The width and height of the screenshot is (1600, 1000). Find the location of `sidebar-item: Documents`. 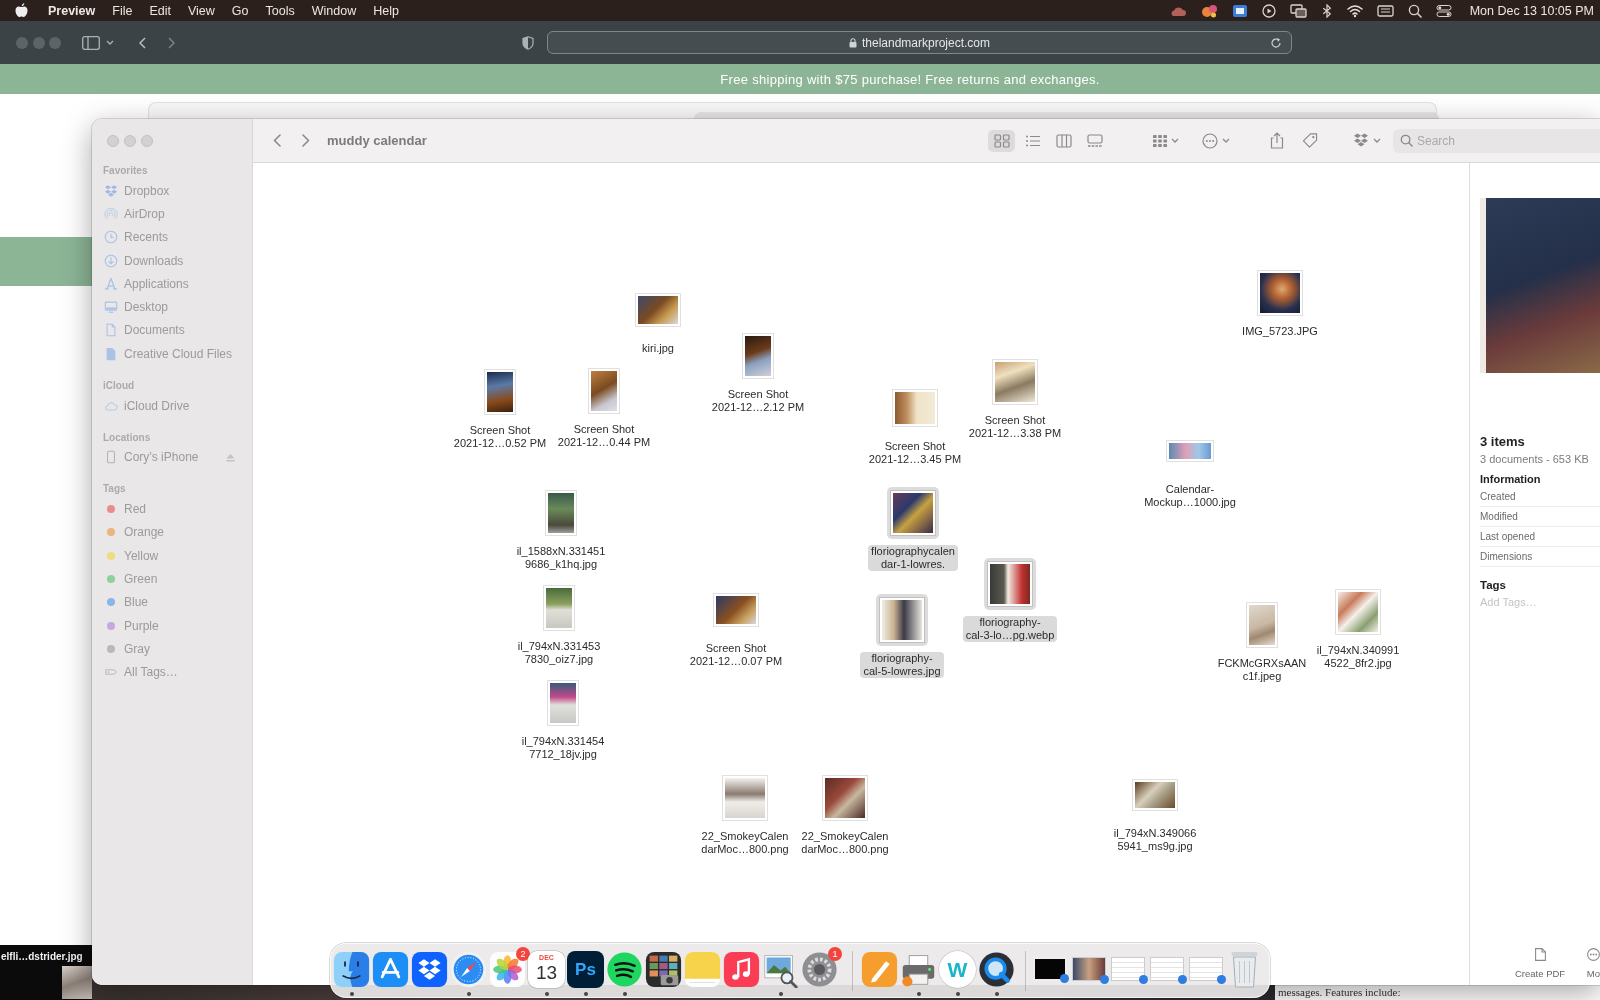

sidebar-item: Documents is located at coordinates (172, 330).